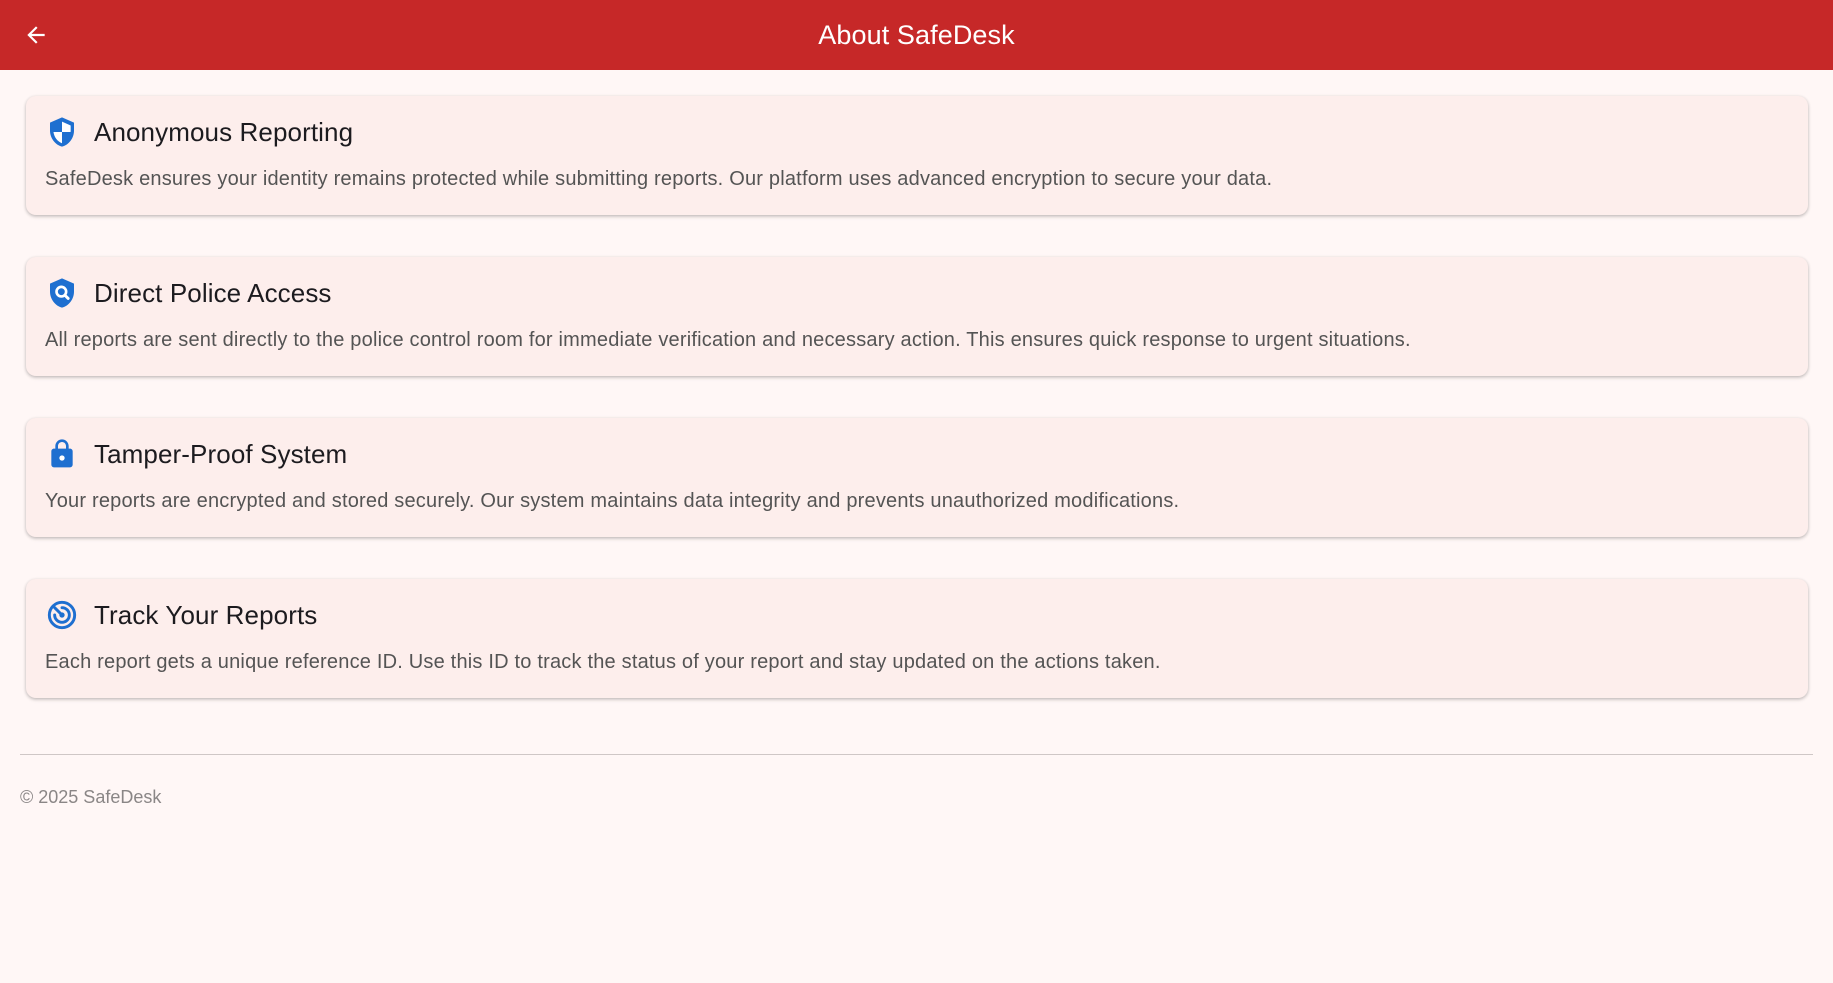 This screenshot has height=983, width=1833. What do you see at coordinates (916, 754) in the screenshot?
I see `footer-divider` at bounding box center [916, 754].